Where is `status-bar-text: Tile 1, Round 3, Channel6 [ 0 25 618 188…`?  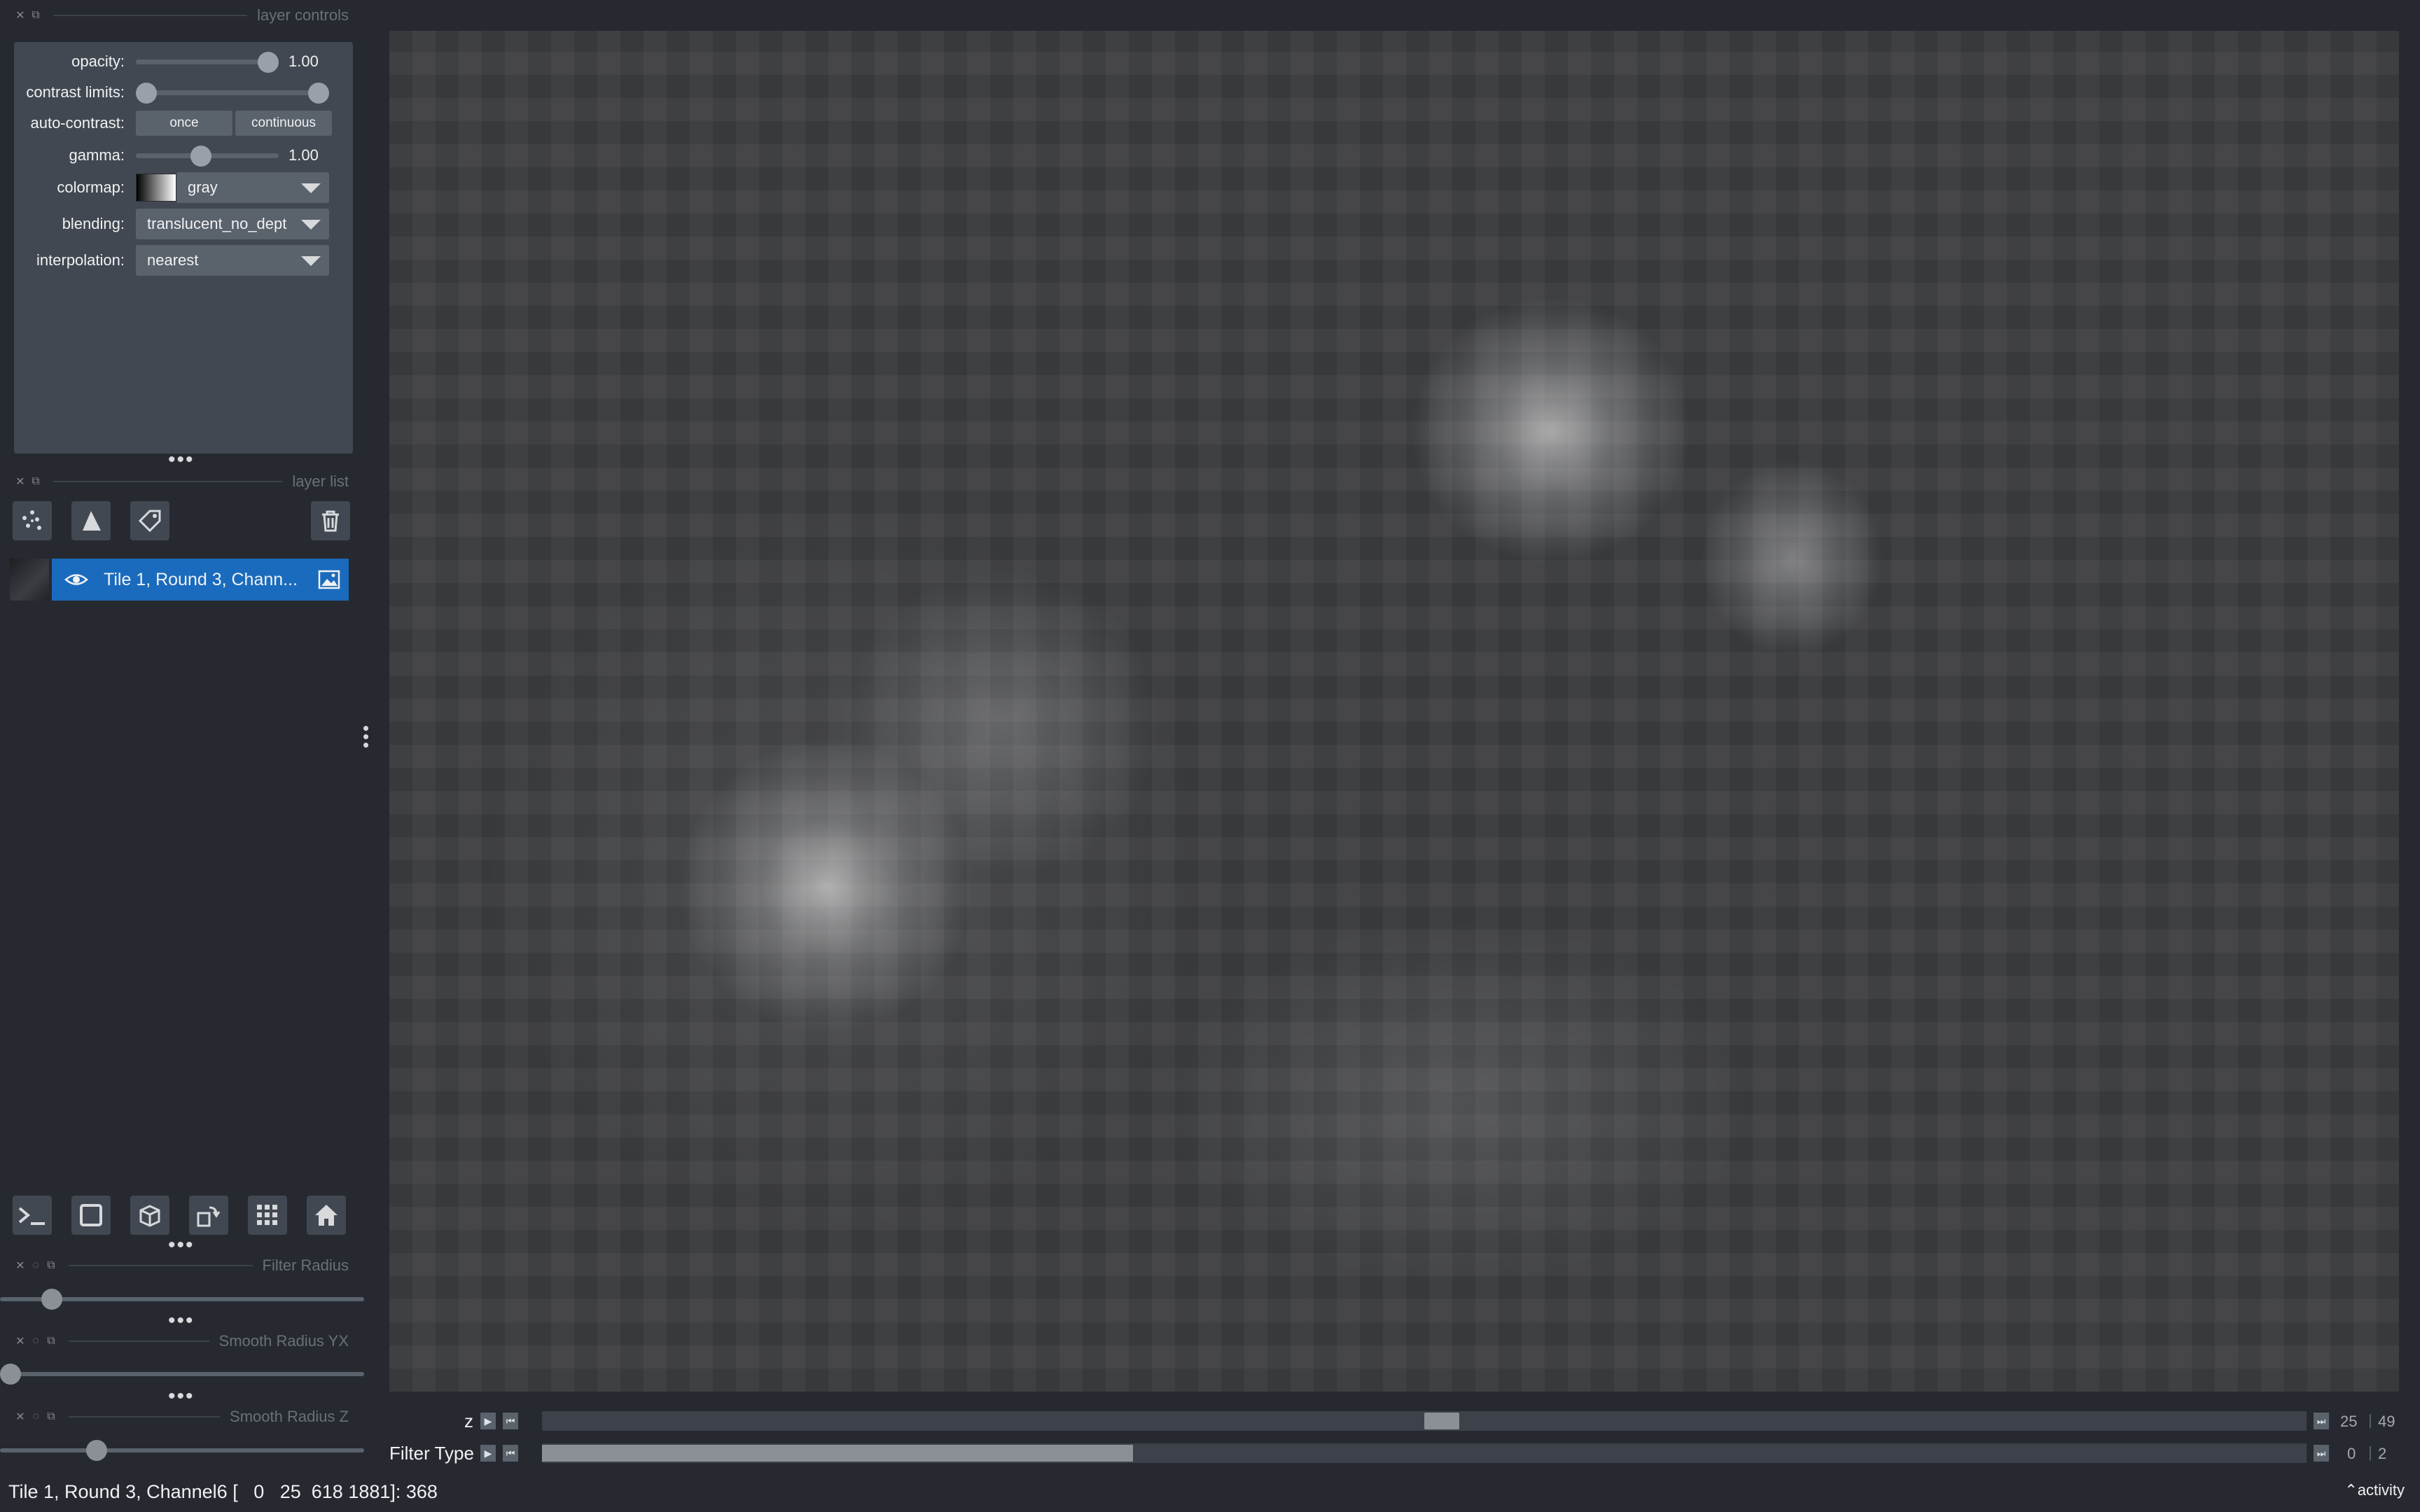
status-bar-text: Tile 1, Round 3, Channel6 [ 0 25 618 188… is located at coordinates (223, 1491).